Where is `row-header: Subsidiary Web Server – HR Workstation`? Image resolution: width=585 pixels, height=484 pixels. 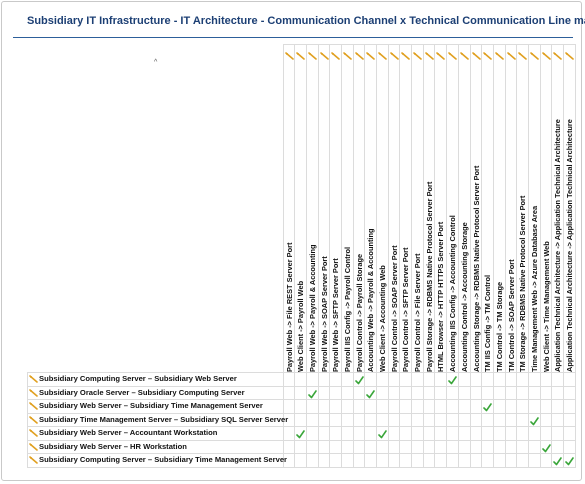 row-header: Subsidiary Web Server – HR Workstation is located at coordinates (155, 446).